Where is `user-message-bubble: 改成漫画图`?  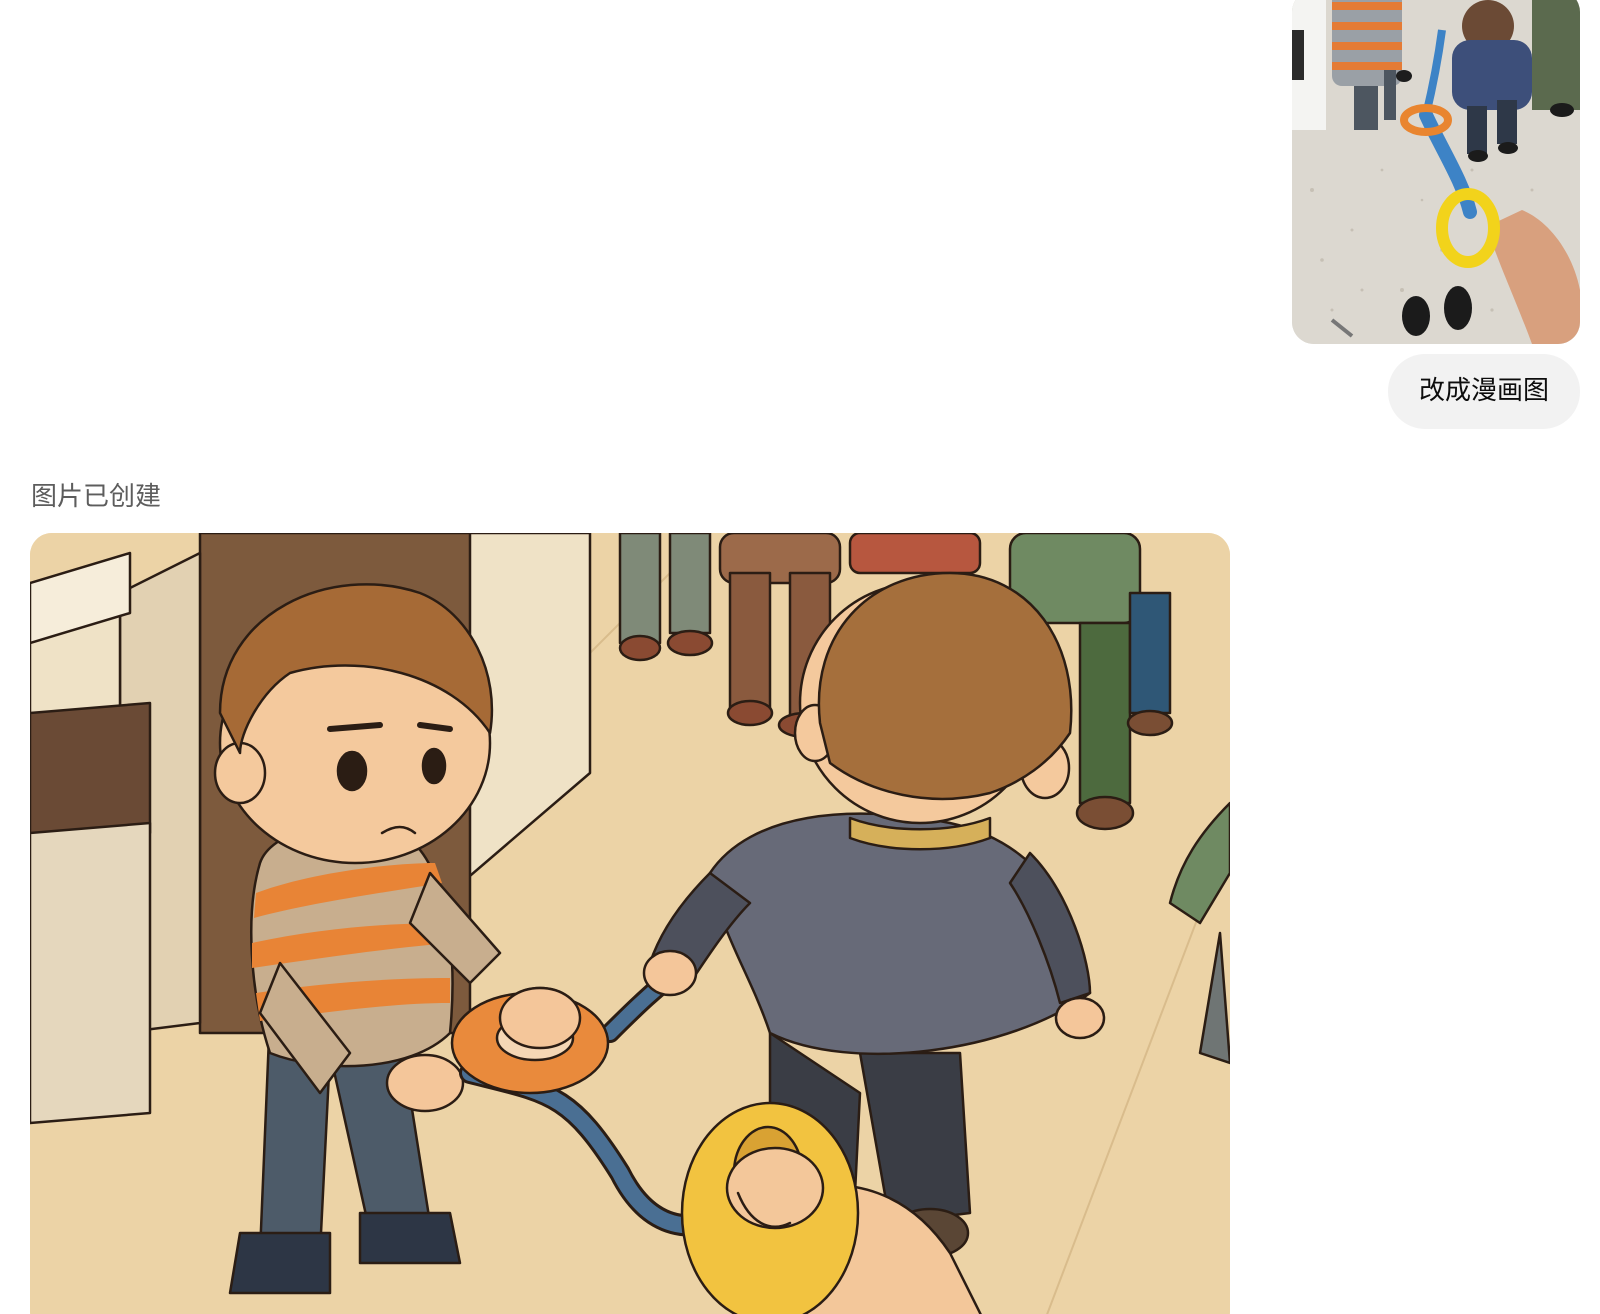 user-message-bubble: 改成漫画图 is located at coordinates (1484, 391).